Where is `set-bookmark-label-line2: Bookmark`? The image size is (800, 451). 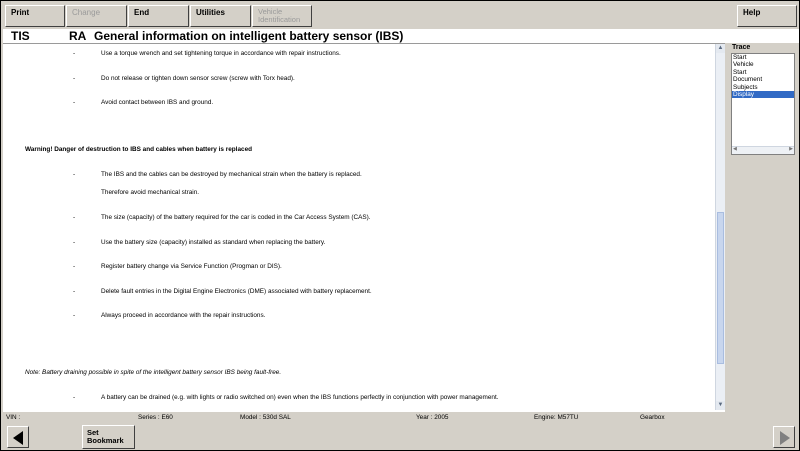 set-bookmark-label-line2: Bookmark is located at coordinates (105, 440).